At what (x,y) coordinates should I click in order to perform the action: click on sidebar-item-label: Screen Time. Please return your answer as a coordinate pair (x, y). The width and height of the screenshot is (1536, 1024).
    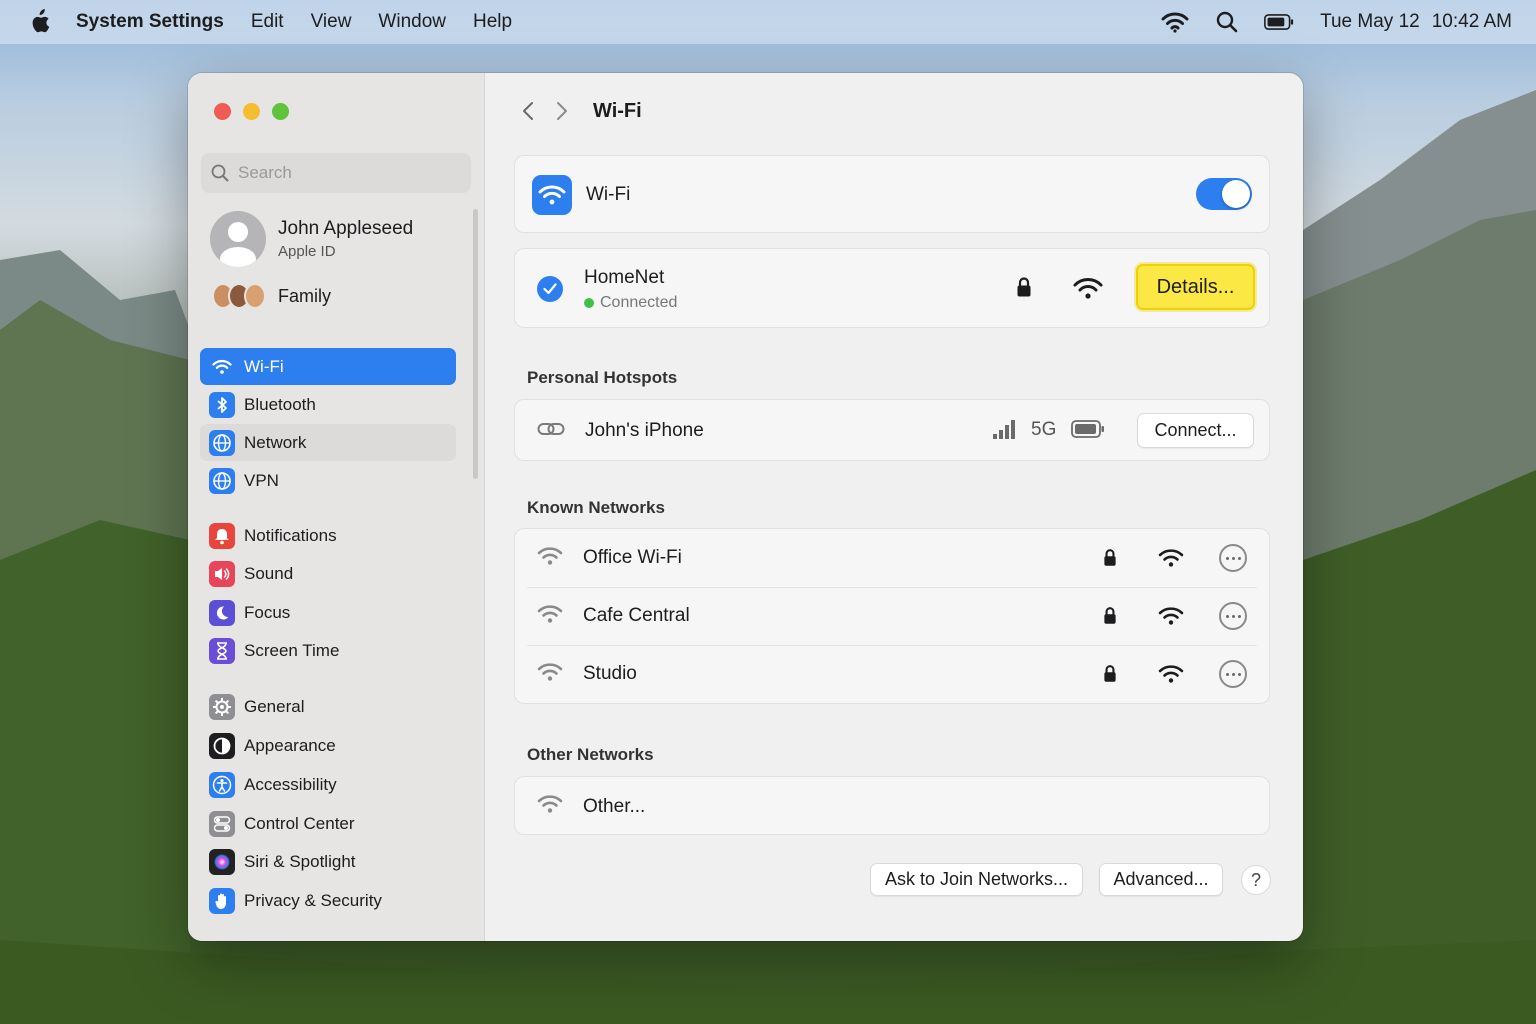
    Looking at the image, I should click on (292, 650).